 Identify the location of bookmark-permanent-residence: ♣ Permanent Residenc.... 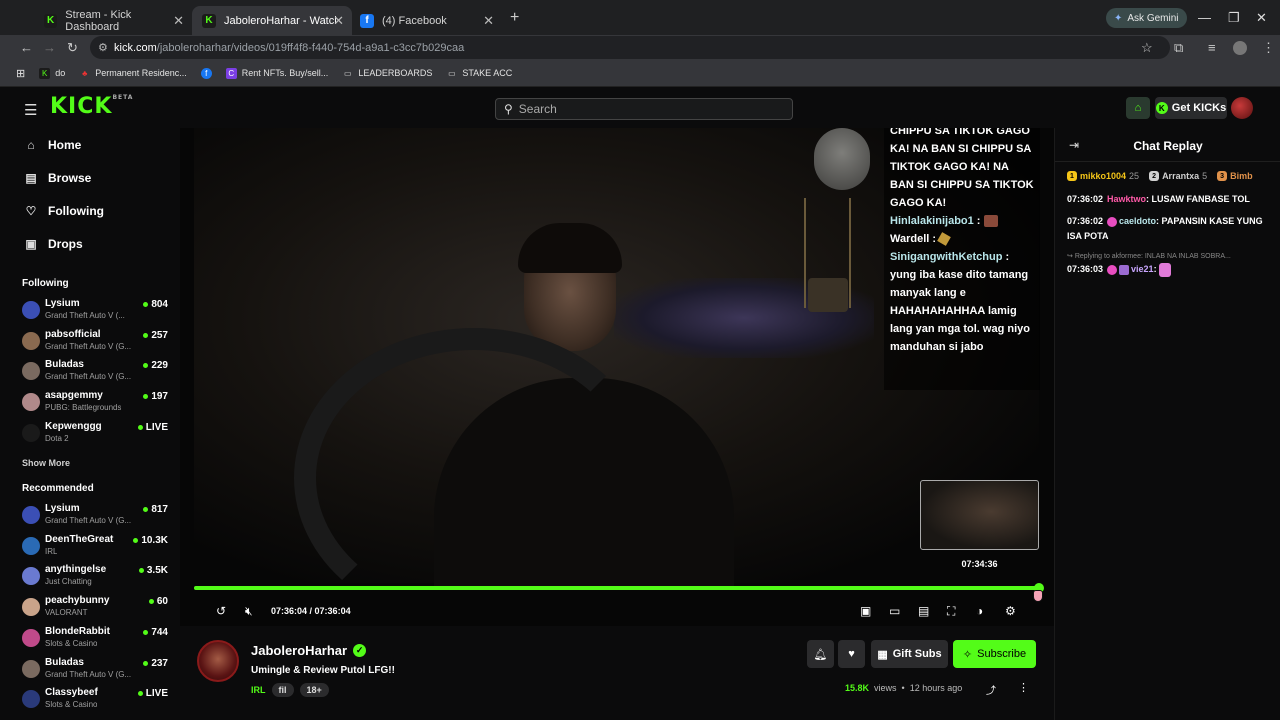
(133, 73).